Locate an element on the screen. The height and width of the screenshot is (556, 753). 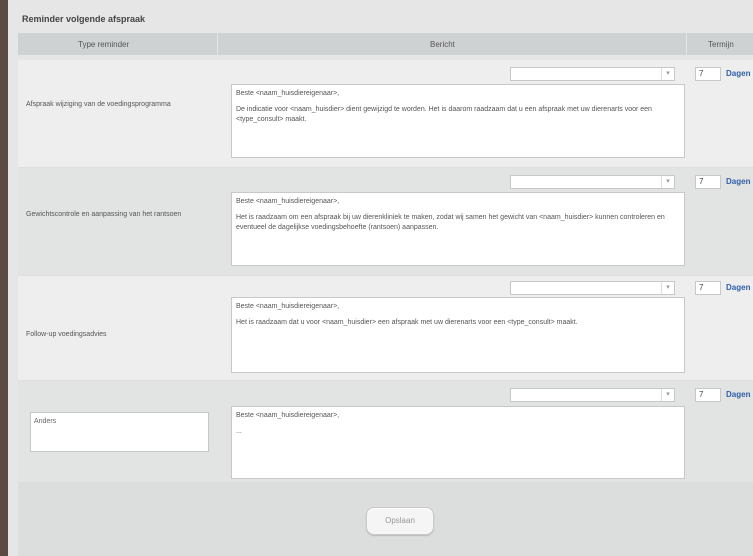
reminder-type-label: Follow-up voedingsadvies is located at coordinates (66, 334).